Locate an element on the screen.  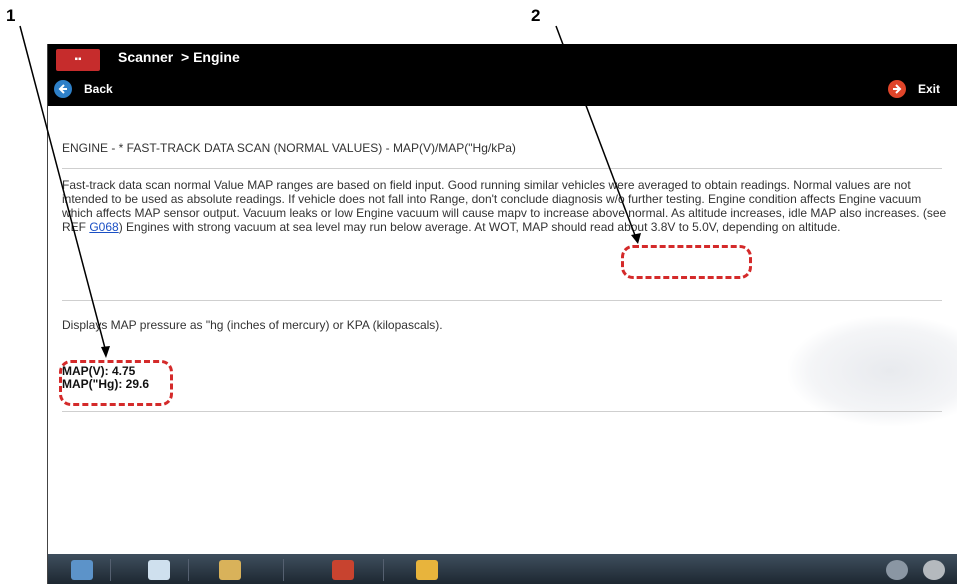
back-arrow-icon is located at coordinates (63, 89).